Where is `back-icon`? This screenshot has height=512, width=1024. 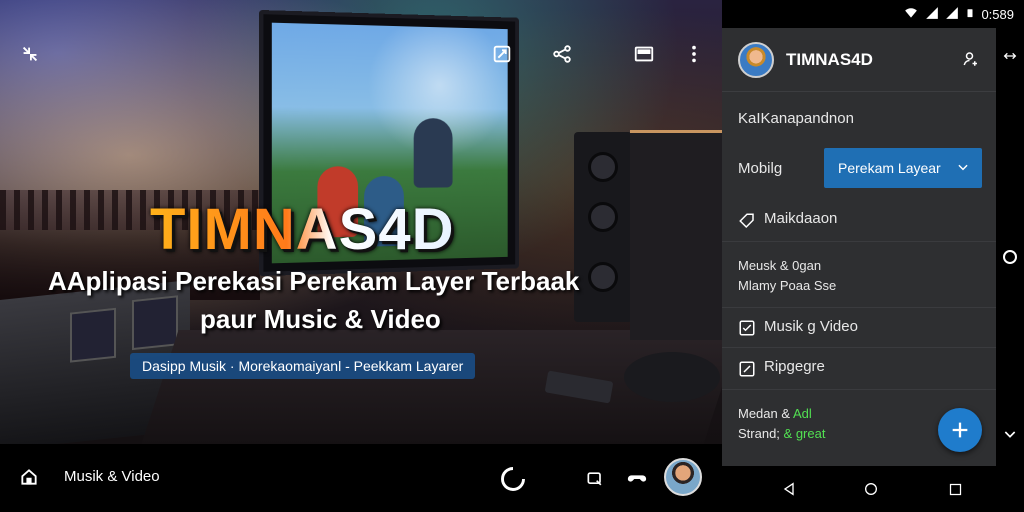 back-icon is located at coordinates (789, 489).